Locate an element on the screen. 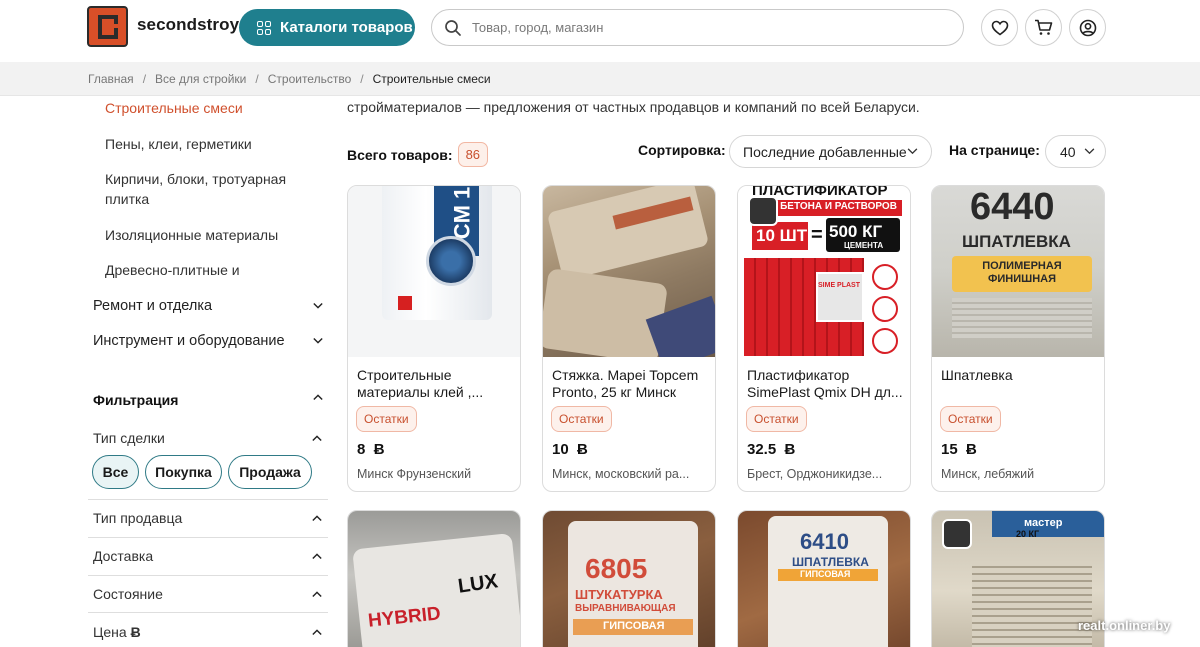 The image size is (1200, 647). product-price: 32.5 Ƀ is located at coordinates (771, 449).